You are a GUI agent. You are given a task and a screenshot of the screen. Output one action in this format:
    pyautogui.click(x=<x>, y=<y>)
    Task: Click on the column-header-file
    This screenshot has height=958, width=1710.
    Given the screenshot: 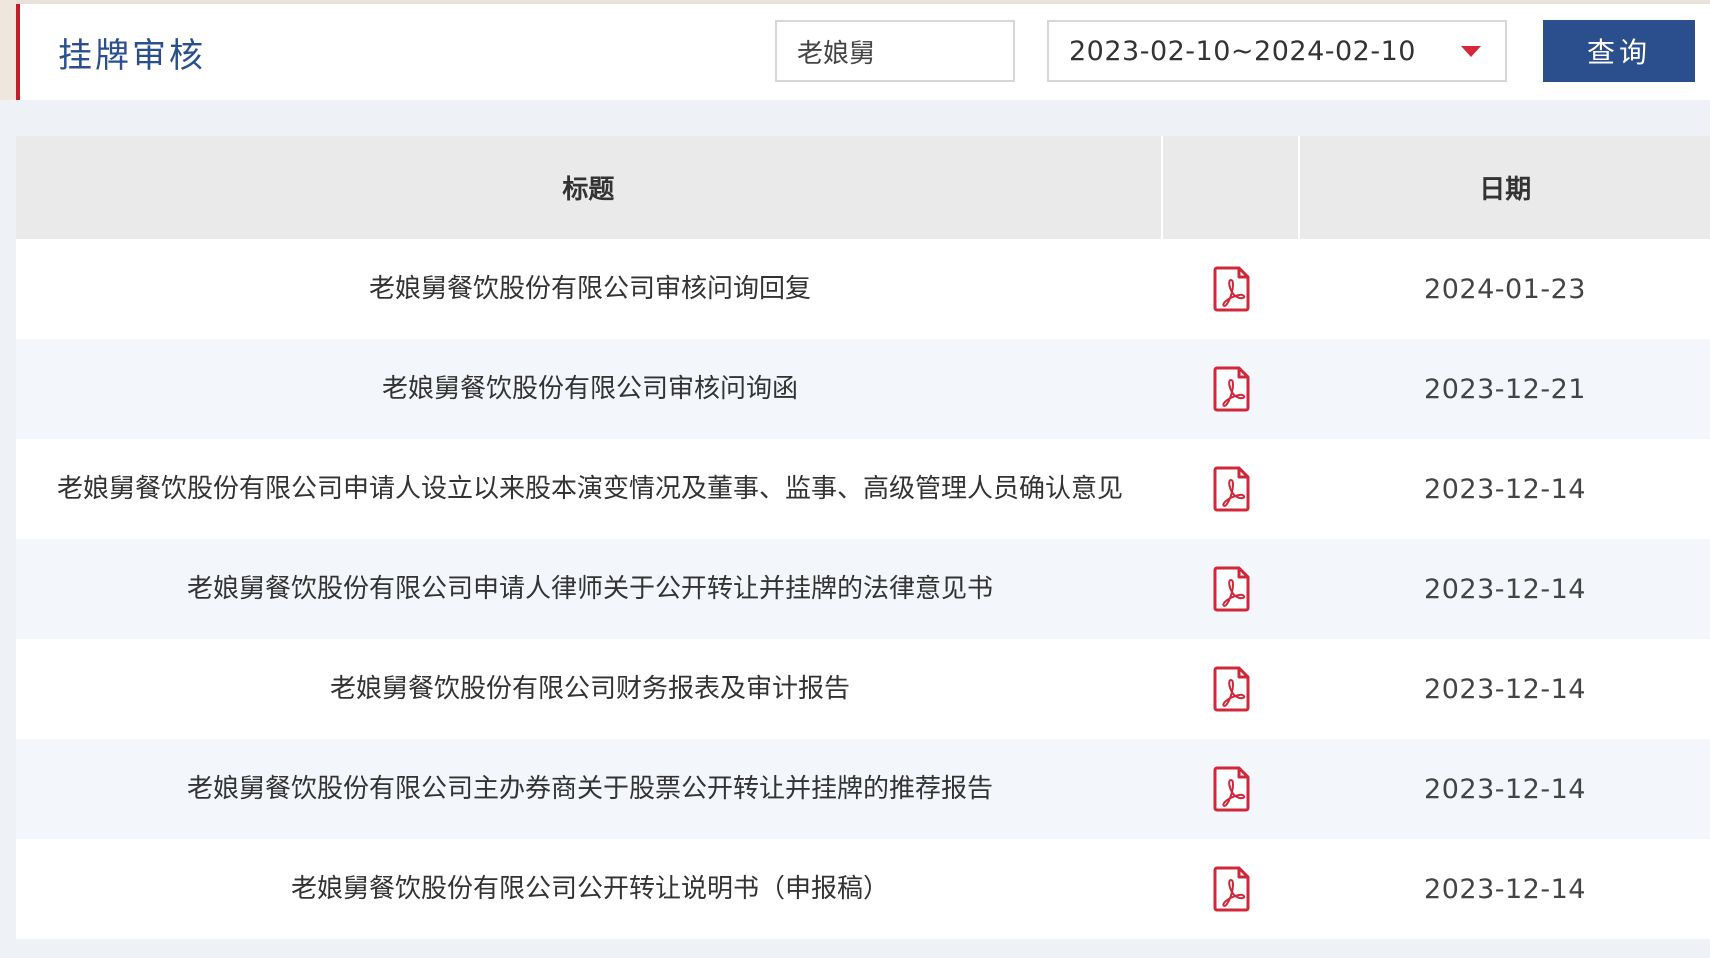 What is the action you would take?
    pyautogui.click(x=1232, y=187)
    